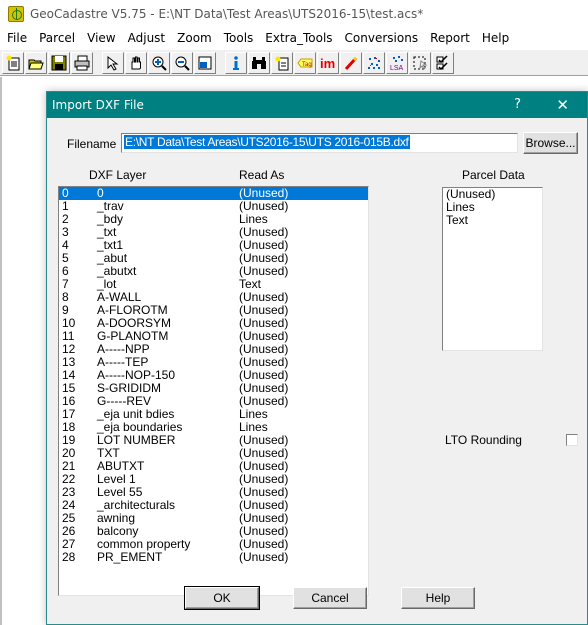 The image size is (588, 625). I want to click on toolbar: Tag im LSA, so click(294, 63).